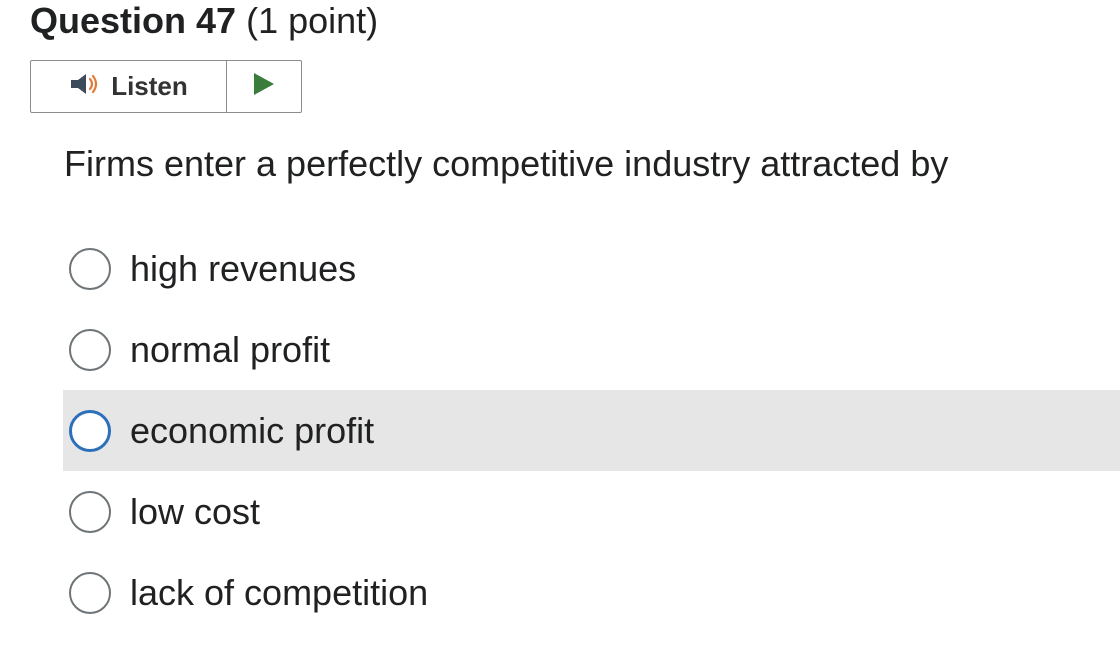 This screenshot has height=648, width=1120. I want to click on question-title: Question 47, so click(133, 20).